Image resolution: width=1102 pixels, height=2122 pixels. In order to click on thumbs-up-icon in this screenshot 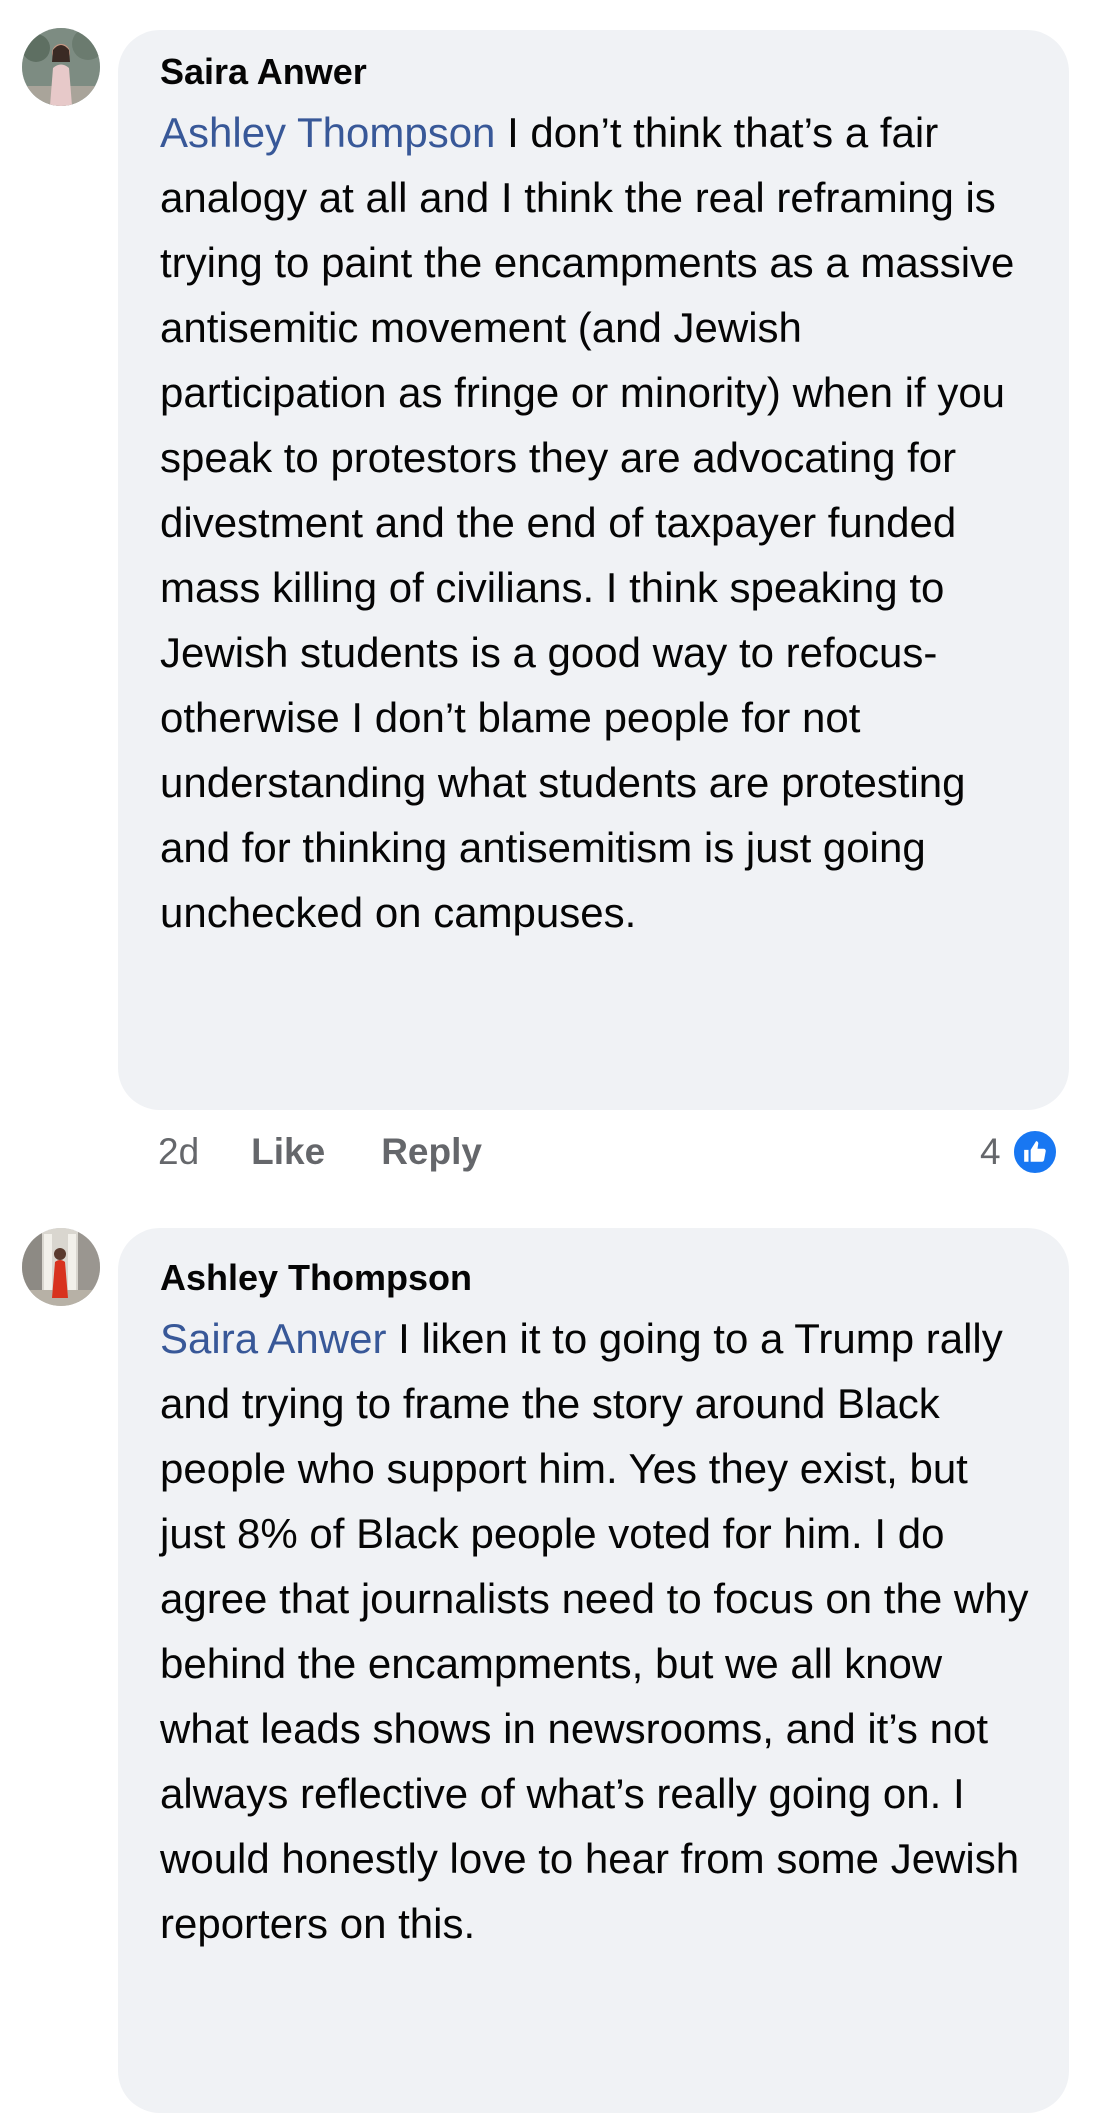, I will do `click(1034, 1152)`.